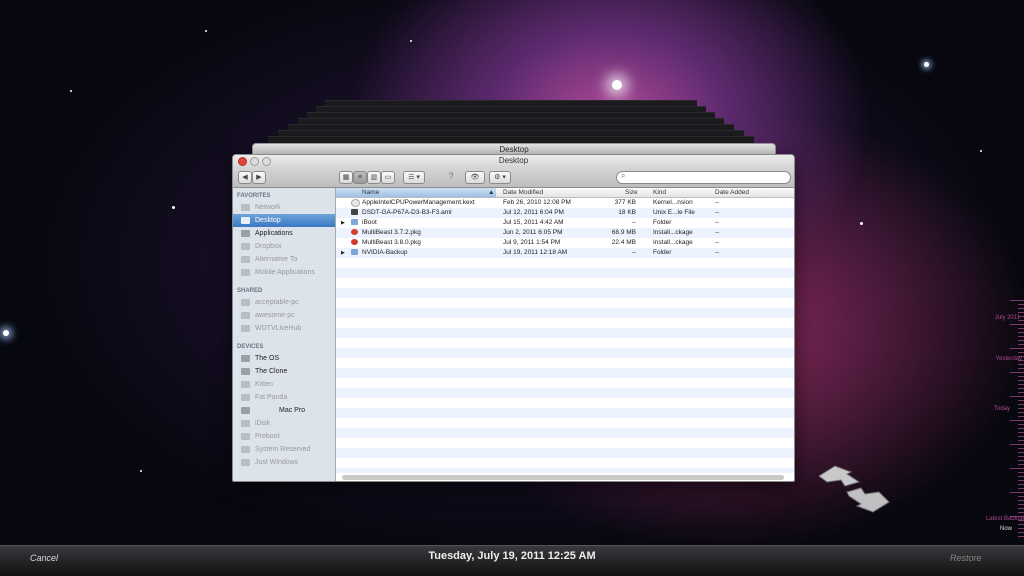  I want to click on column-kind: Kind, so click(659, 192).